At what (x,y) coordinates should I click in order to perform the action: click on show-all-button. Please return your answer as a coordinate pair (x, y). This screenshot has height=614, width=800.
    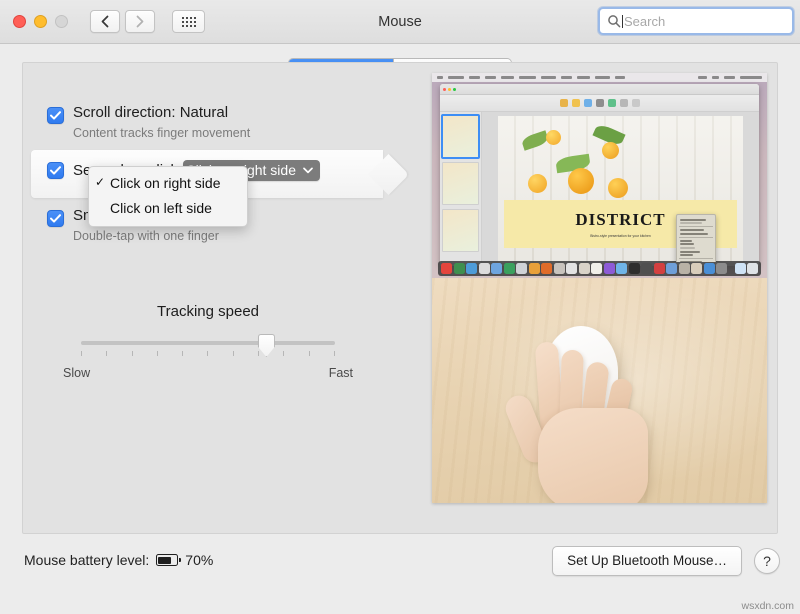
    Looking at the image, I should click on (188, 21).